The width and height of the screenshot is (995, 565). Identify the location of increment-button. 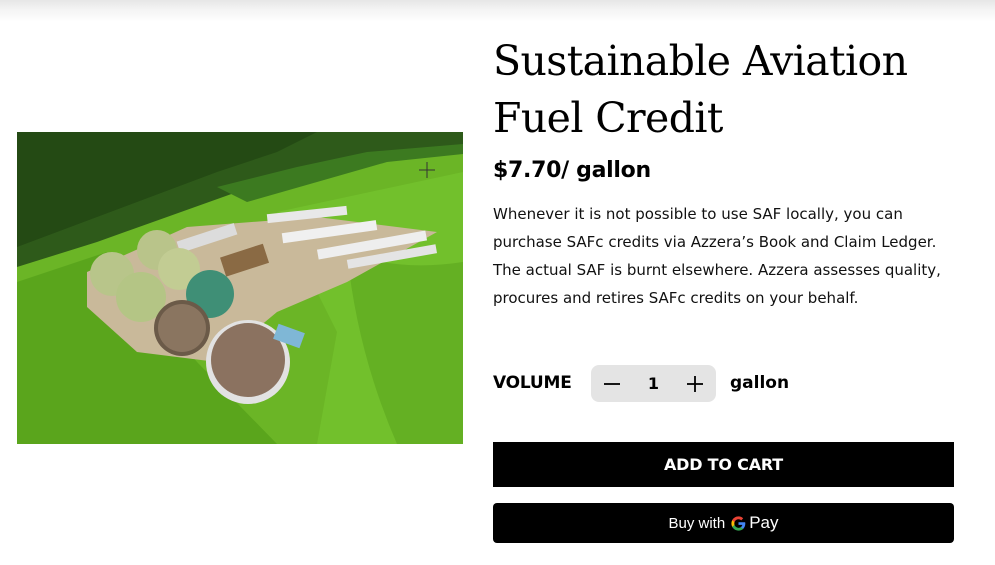
(695, 383).